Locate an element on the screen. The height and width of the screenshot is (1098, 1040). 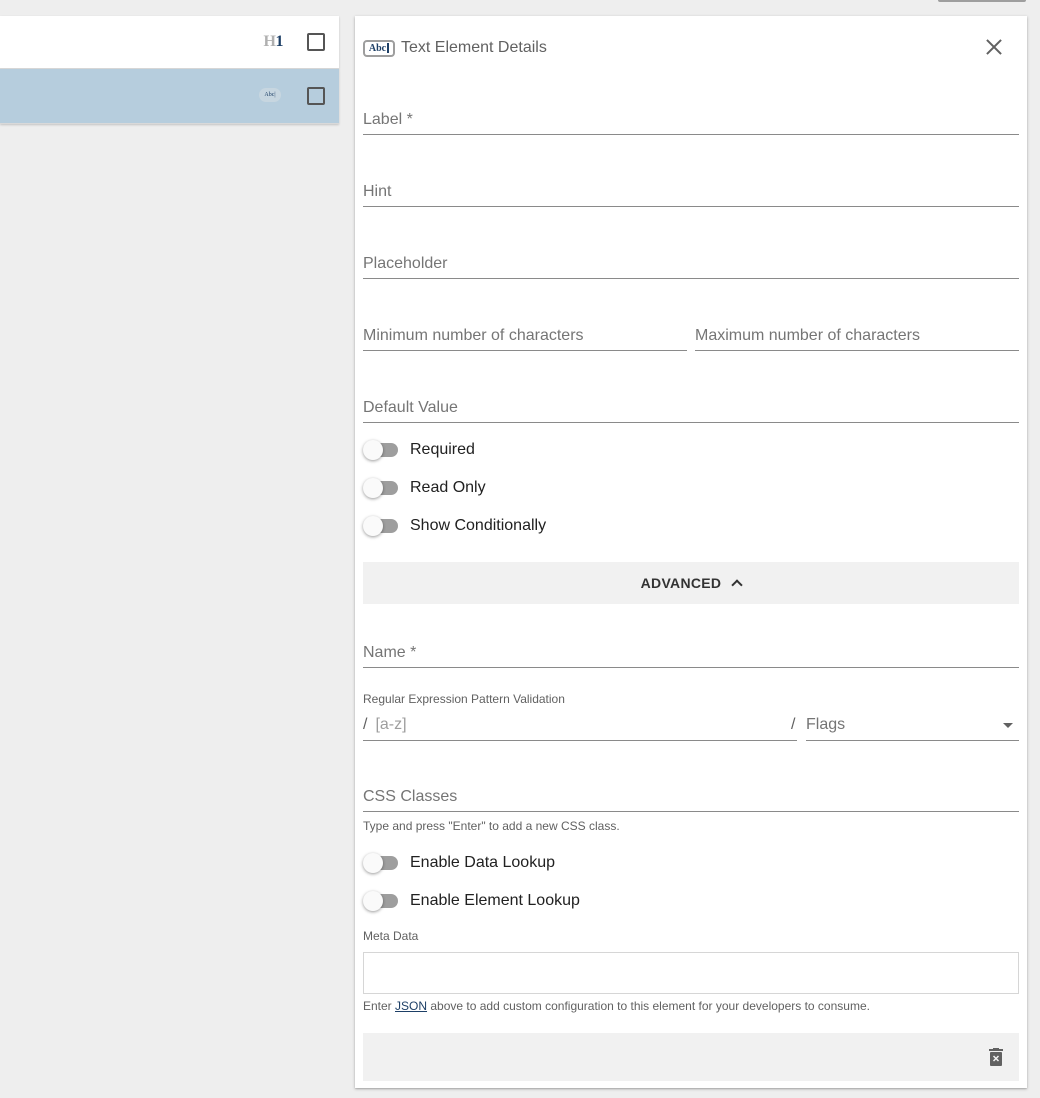
hint-input is located at coordinates (691, 192).